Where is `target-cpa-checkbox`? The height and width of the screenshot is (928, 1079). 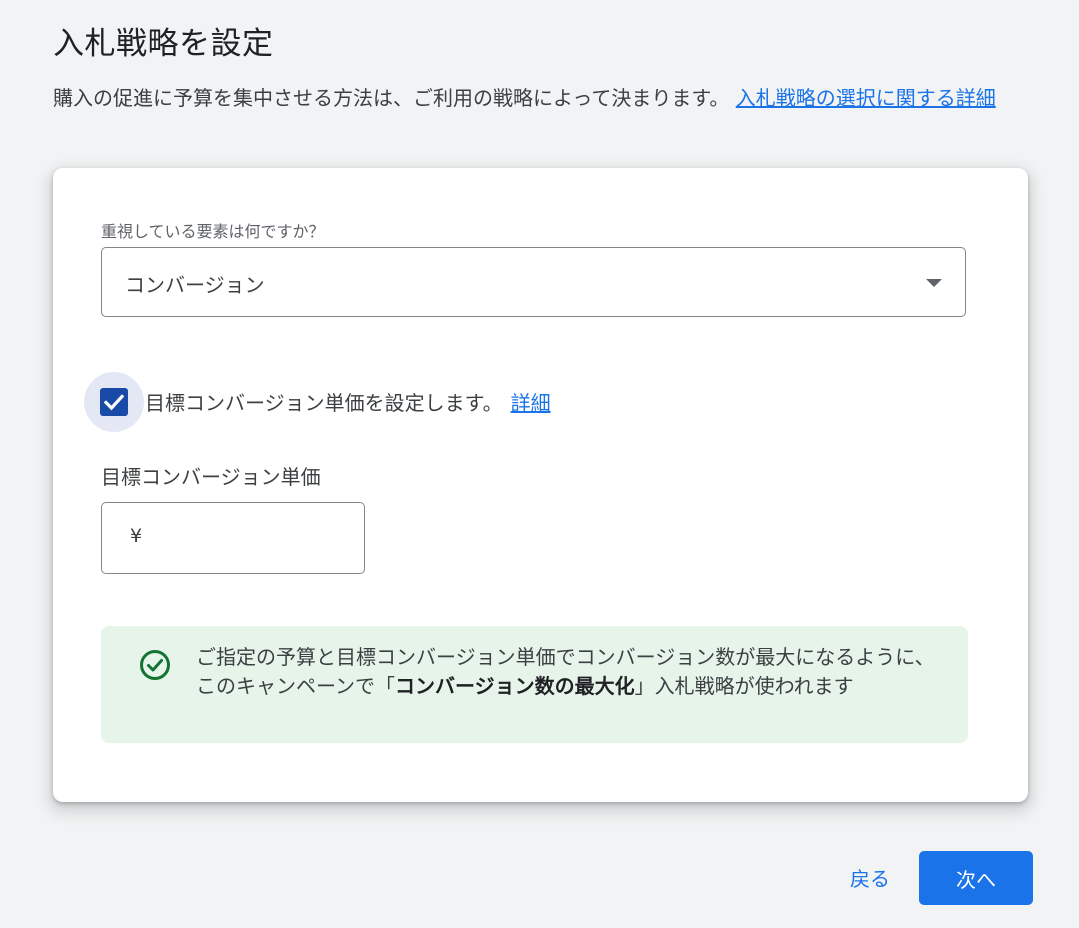 target-cpa-checkbox is located at coordinates (114, 402).